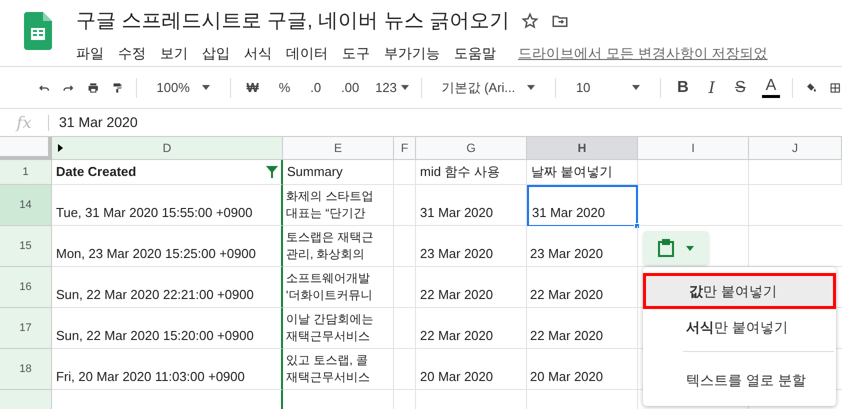  I want to click on decrease-decimal-button: .0, so click(316, 88).